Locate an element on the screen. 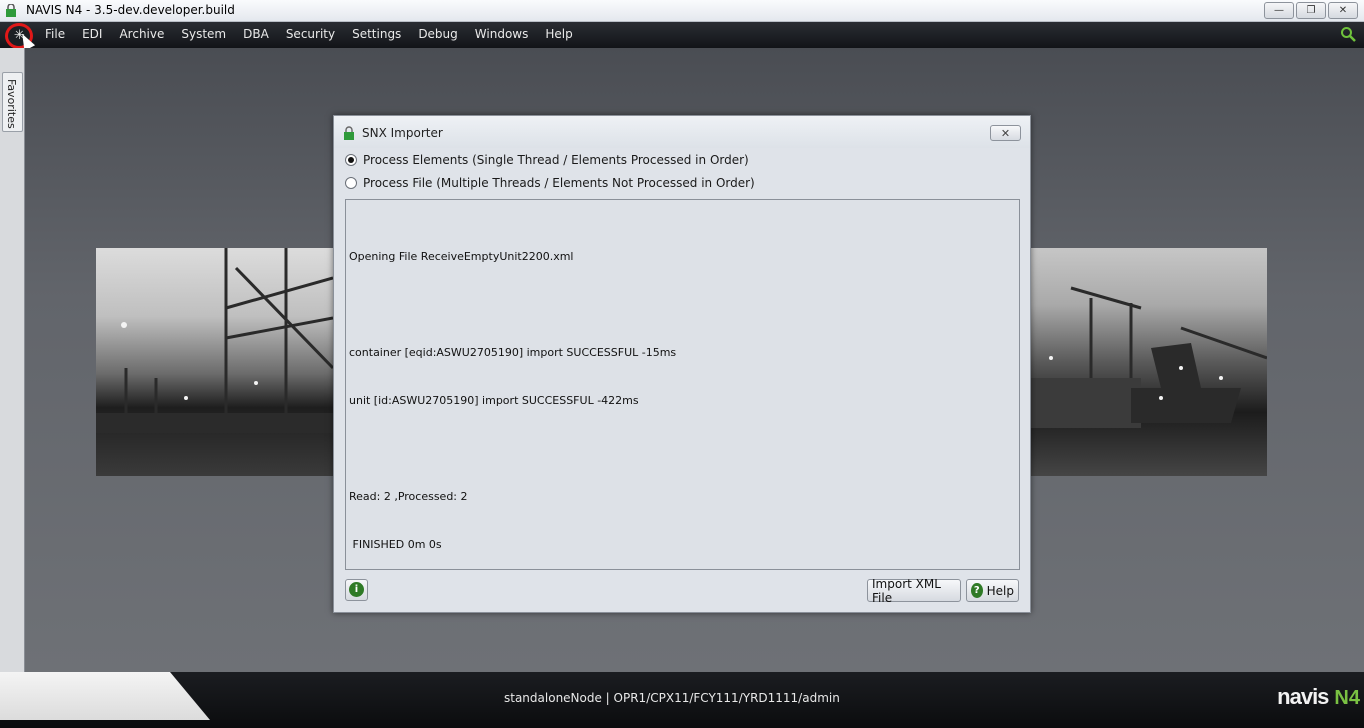 The width and height of the screenshot is (1364, 728). restore-button: ❐ is located at coordinates (1311, 10).